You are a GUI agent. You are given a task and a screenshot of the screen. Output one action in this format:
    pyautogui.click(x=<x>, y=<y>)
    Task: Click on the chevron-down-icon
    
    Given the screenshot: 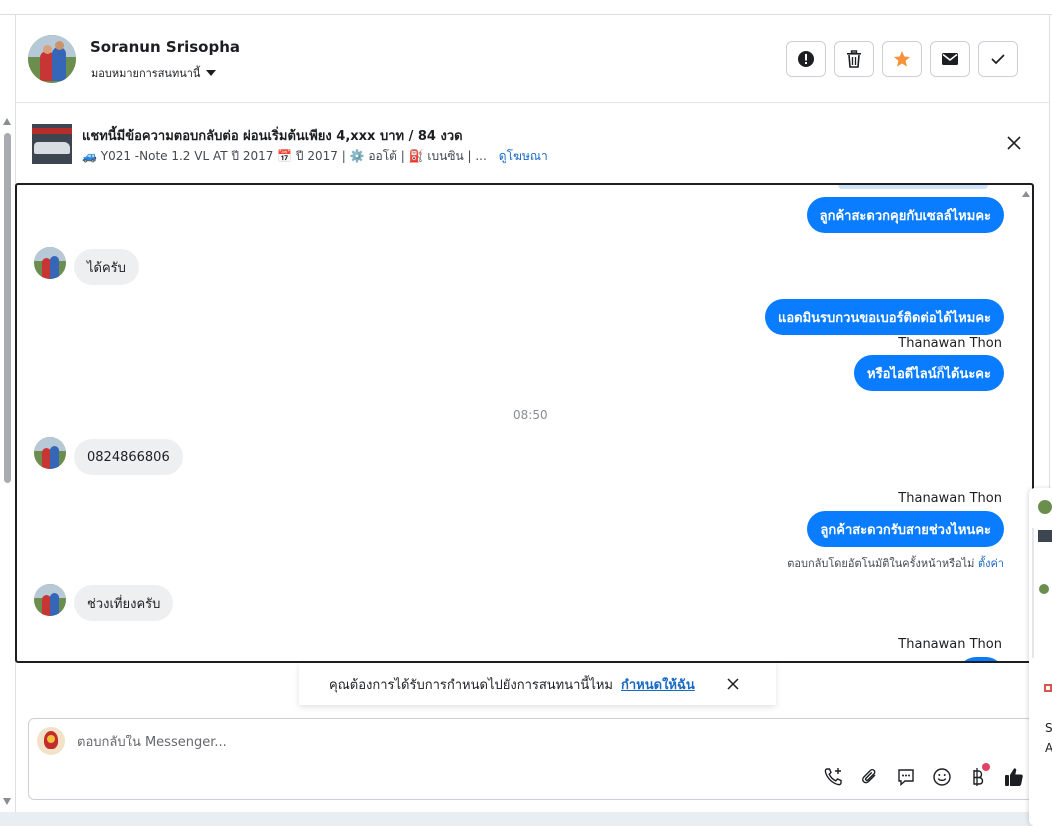 What is the action you would take?
    pyautogui.click(x=211, y=73)
    